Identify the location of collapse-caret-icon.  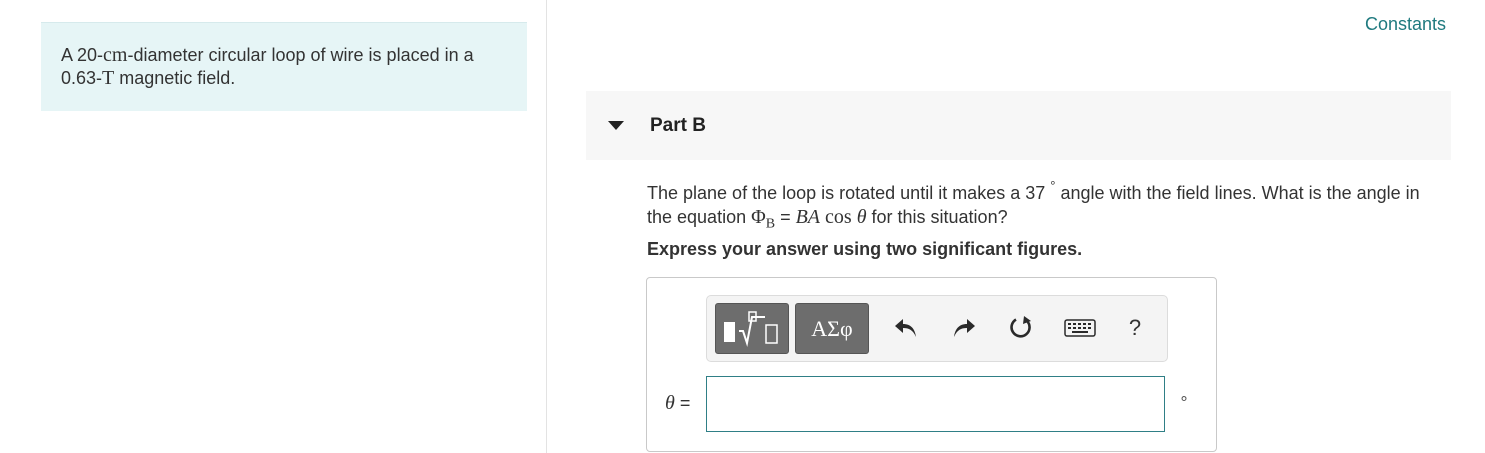
(616, 125).